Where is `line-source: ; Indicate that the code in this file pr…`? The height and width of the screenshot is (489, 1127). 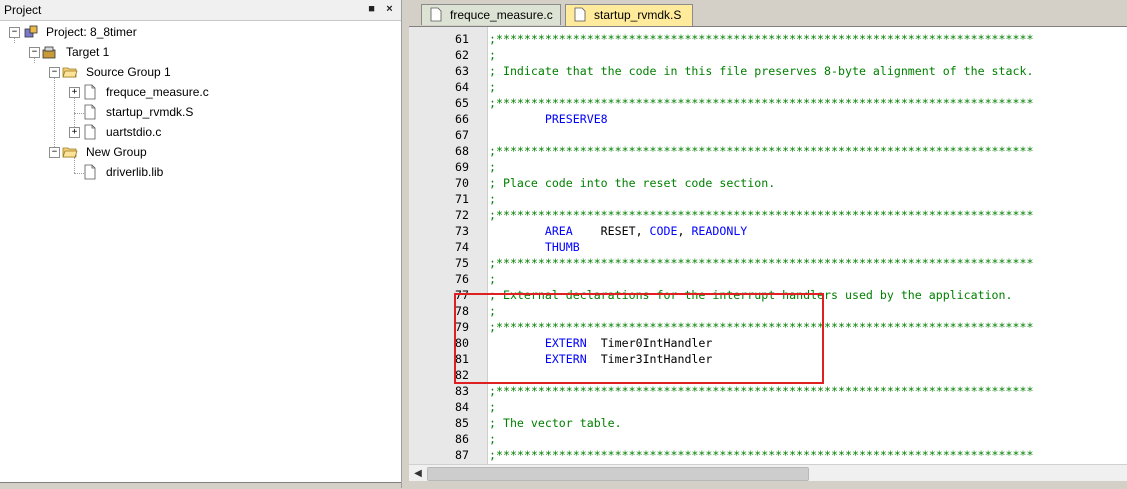
line-source: ; Indicate that the code in this file pr… is located at coordinates (761, 71).